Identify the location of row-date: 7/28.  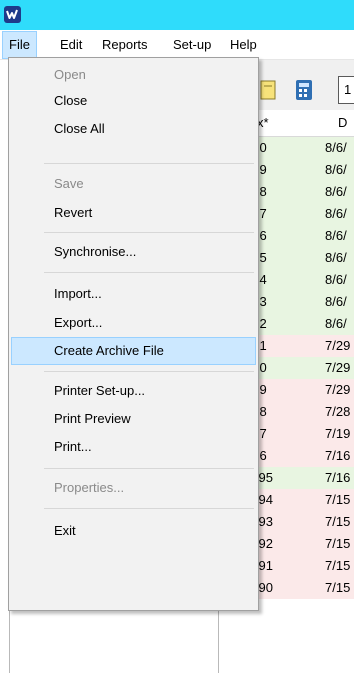
(324, 412).